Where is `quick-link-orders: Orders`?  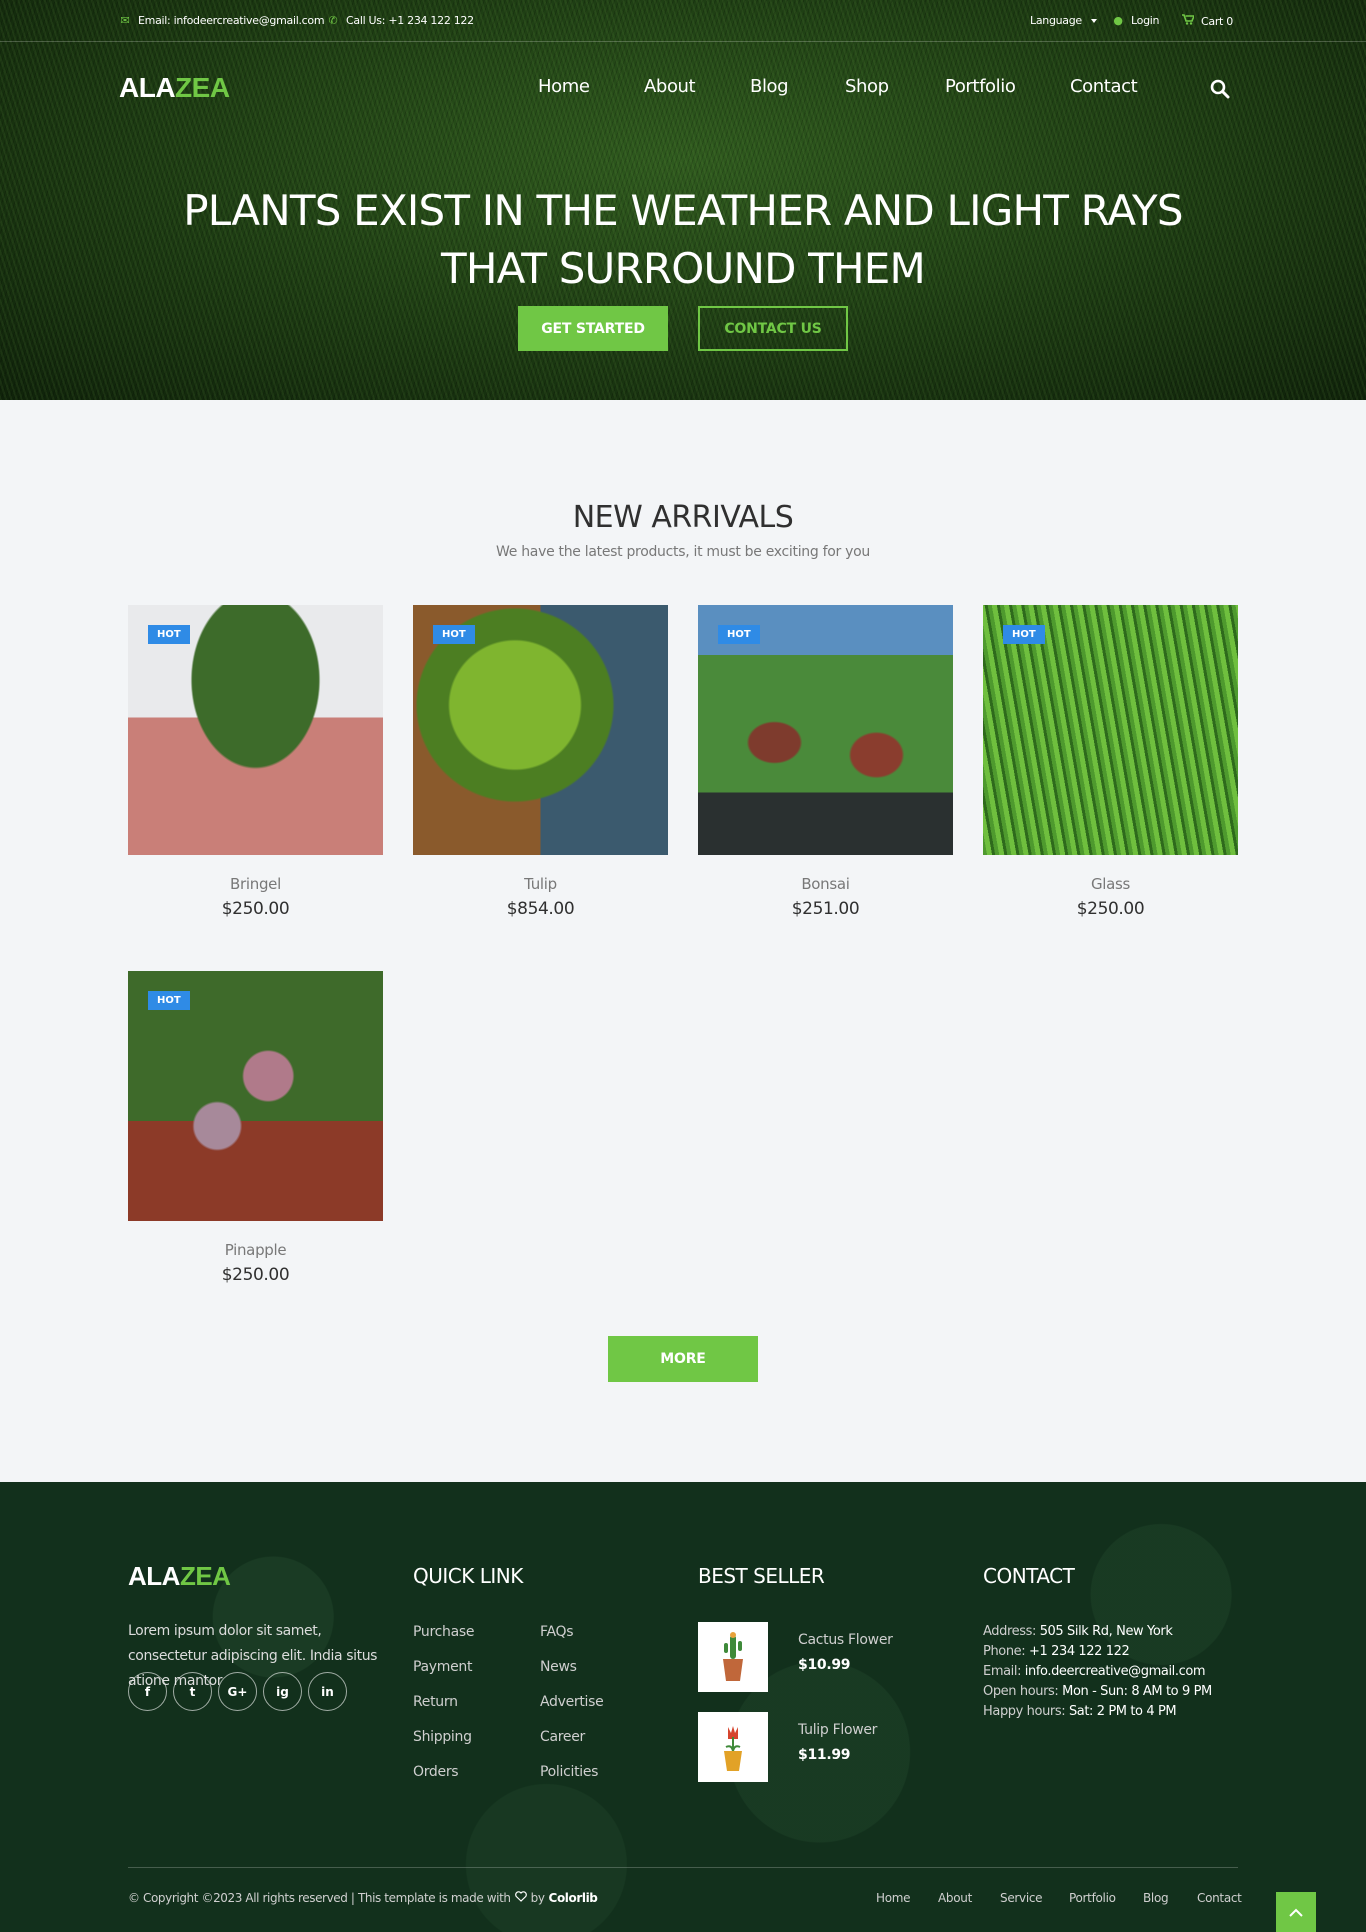
quick-link-orders: Orders is located at coordinates (436, 1772).